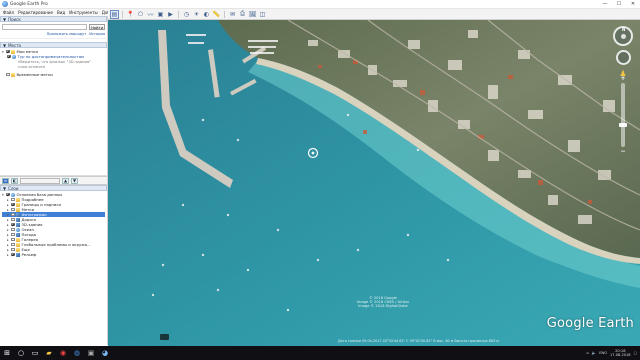 The width and height of the screenshot is (640, 360). What do you see at coordinates (35, 353) in the screenshot?
I see `task-view-icon: ▭` at bounding box center [35, 353].